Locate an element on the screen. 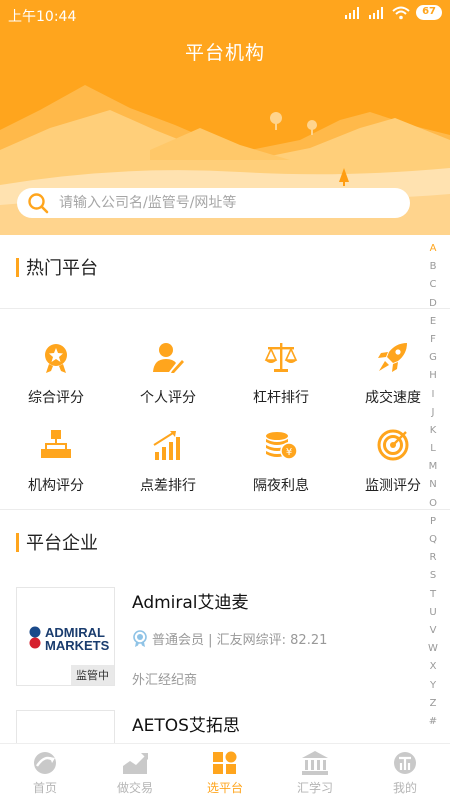  bottom-tab-bar: 首页 做交易 选平台 汇学习 我的 is located at coordinates (225, 771).